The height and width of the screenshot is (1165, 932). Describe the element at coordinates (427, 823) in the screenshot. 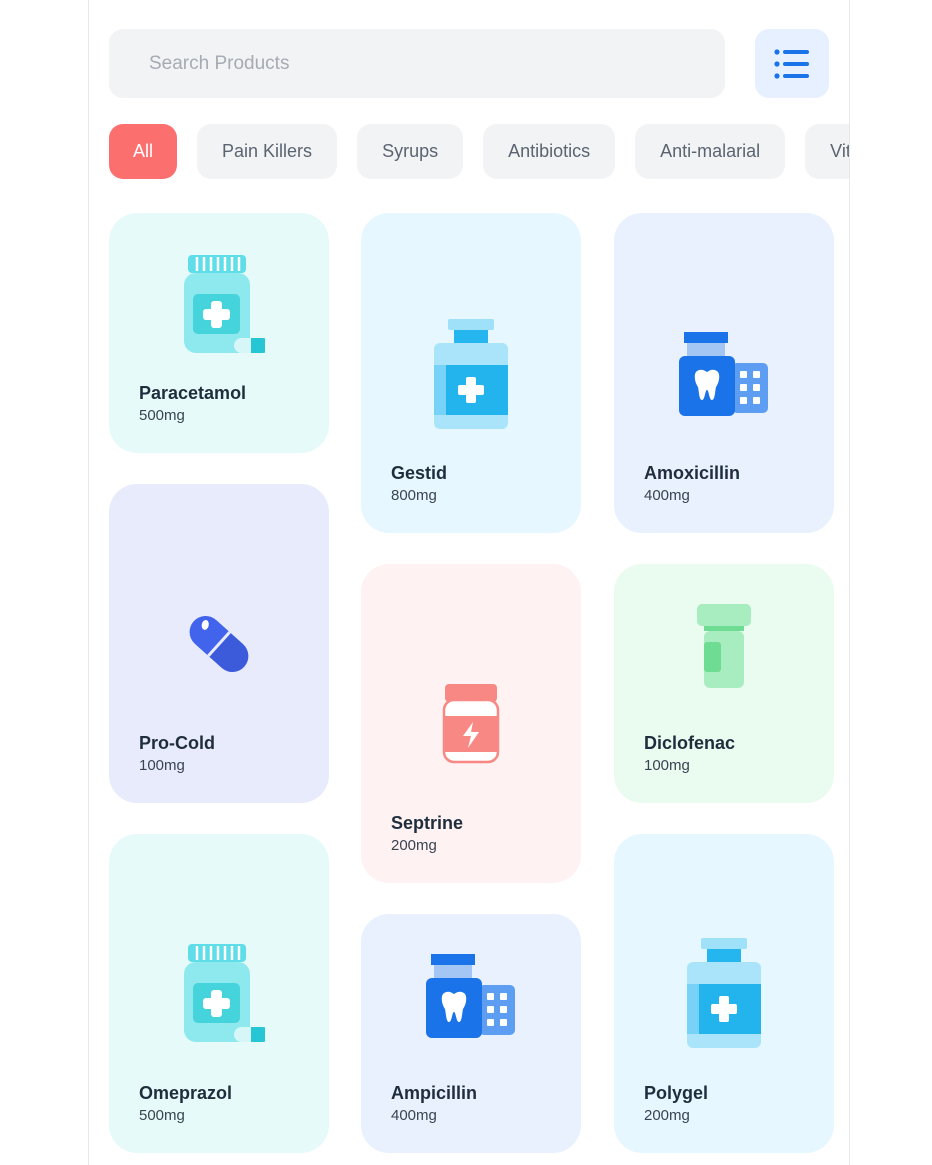

I see `product-name: Septrine` at that location.